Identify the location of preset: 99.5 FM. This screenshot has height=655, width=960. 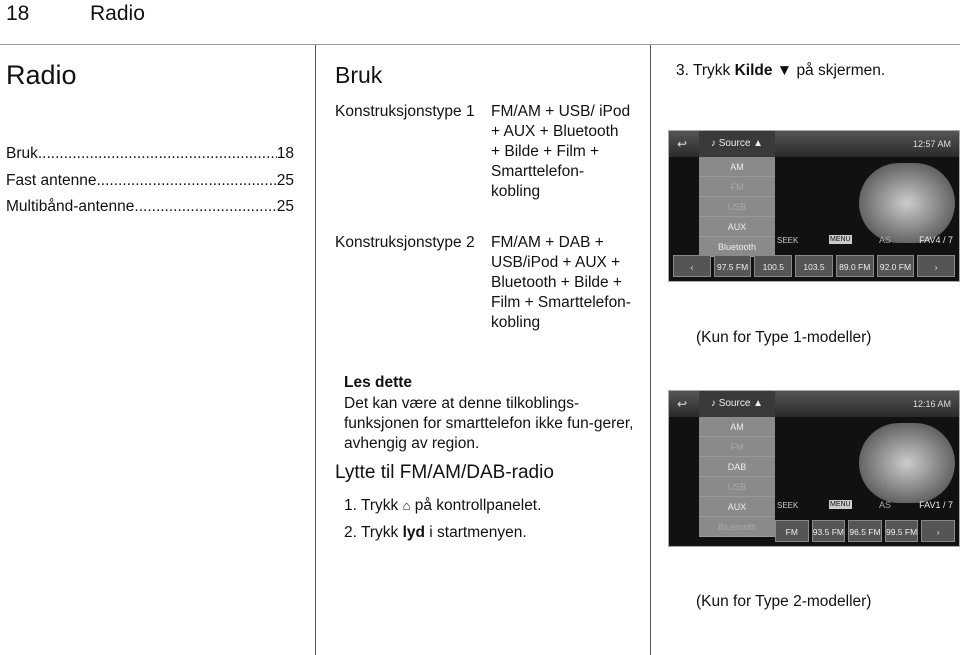
(901, 531).